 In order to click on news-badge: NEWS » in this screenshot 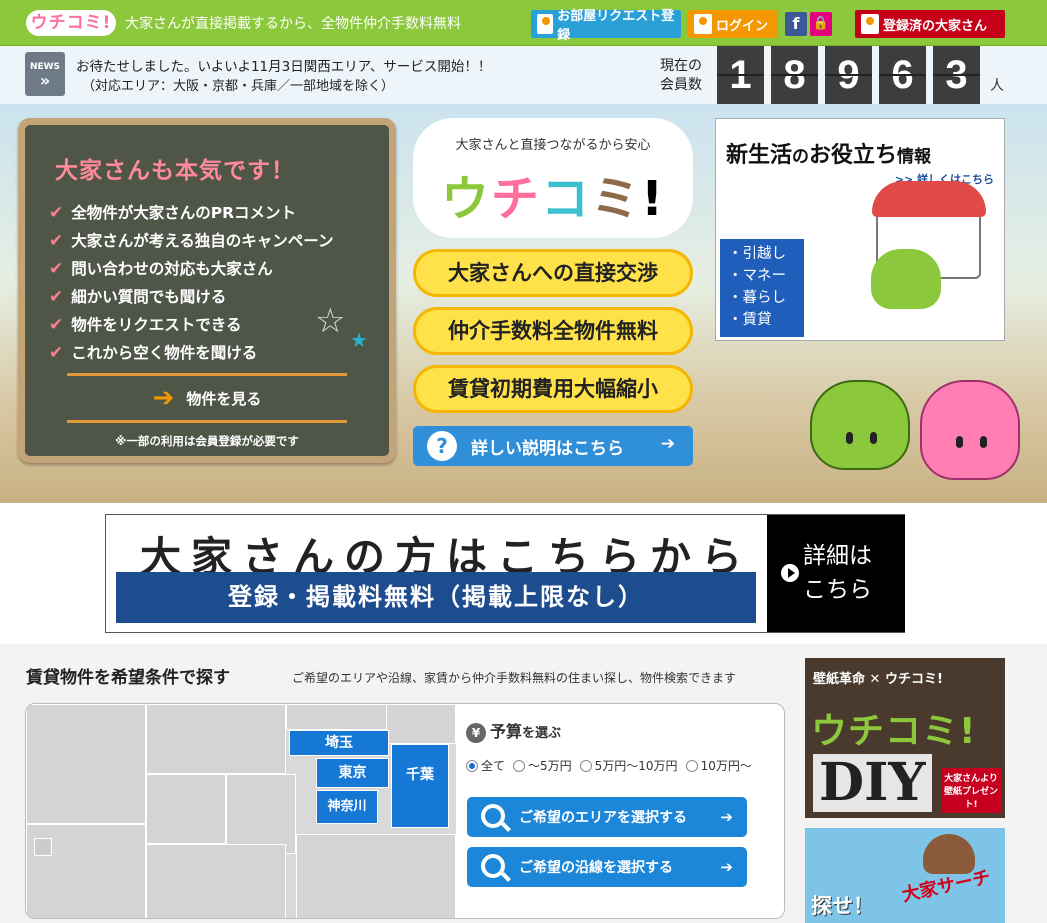, I will do `click(45, 74)`.